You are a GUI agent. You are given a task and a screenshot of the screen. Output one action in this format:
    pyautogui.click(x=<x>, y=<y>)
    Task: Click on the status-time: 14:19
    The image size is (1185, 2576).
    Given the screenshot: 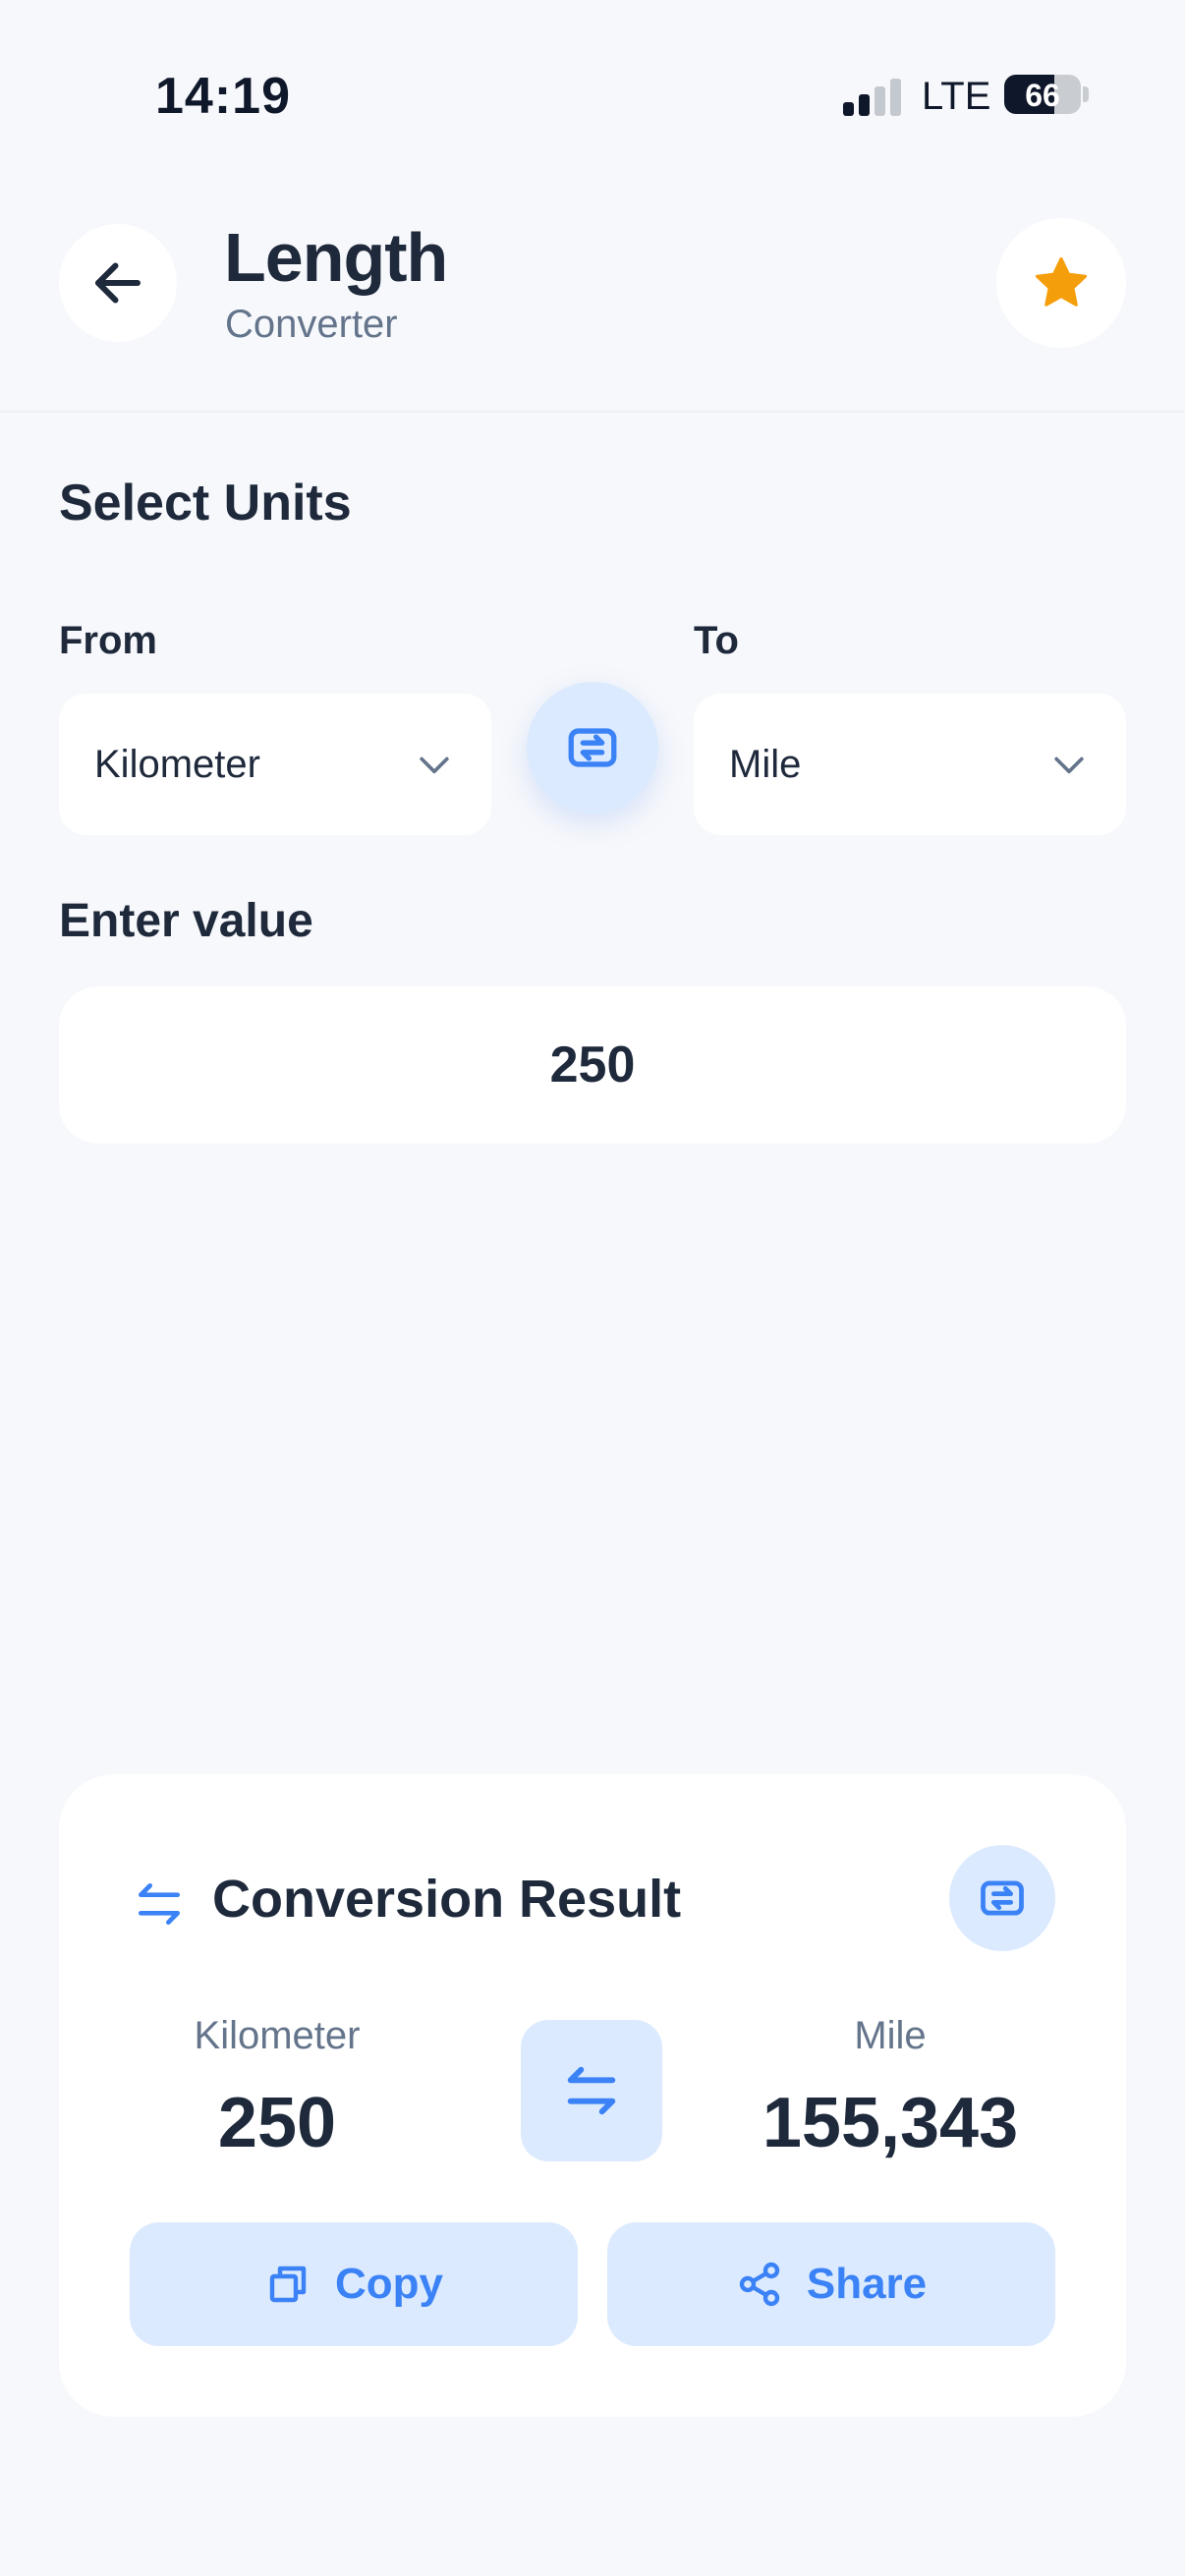 What is the action you would take?
    pyautogui.click(x=223, y=96)
    